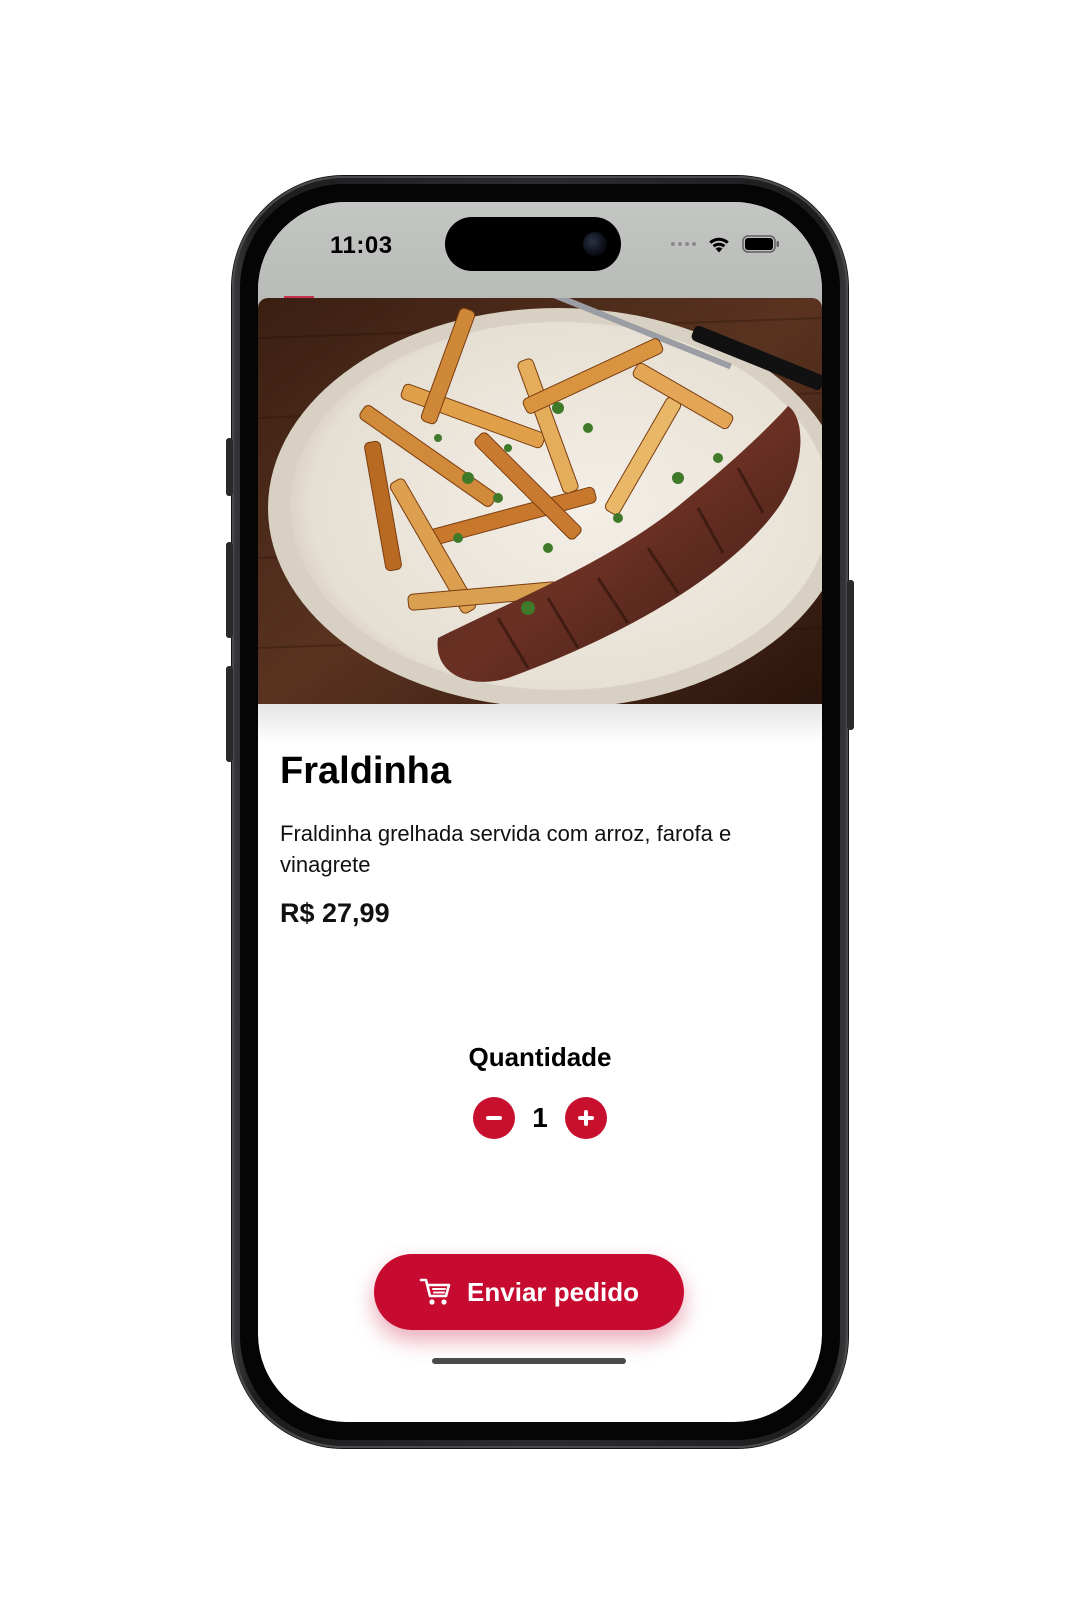  What do you see at coordinates (760, 244) in the screenshot?
I see `battery-icon` at bounding box center [760, 244].